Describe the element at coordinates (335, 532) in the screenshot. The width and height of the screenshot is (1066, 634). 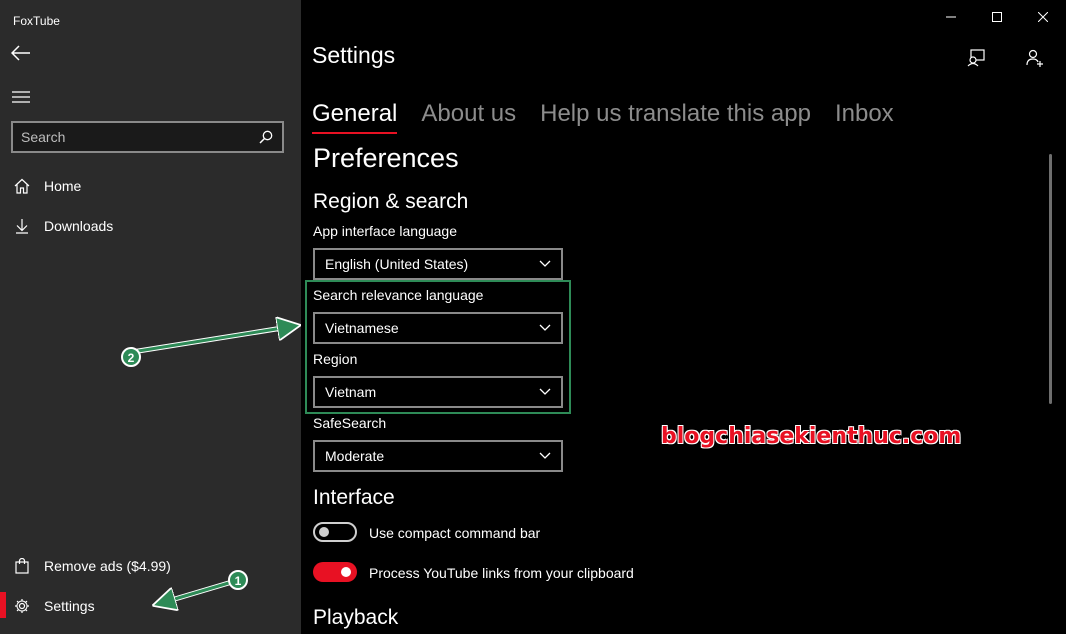
I see `compact-bar-toggle` at that location.